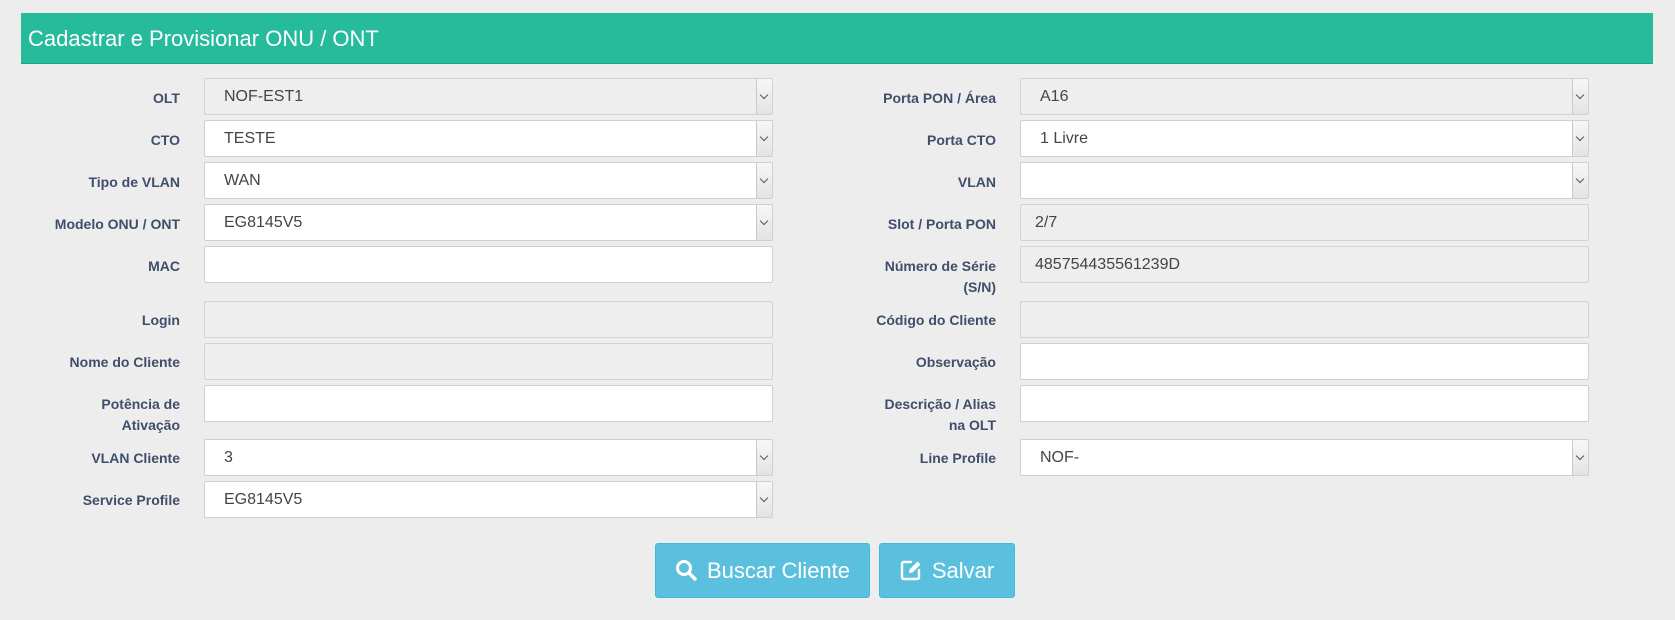 The height and width of the screenshot is (620, 1675). I want to click on cto-value: TESTE, so click(250, 138).